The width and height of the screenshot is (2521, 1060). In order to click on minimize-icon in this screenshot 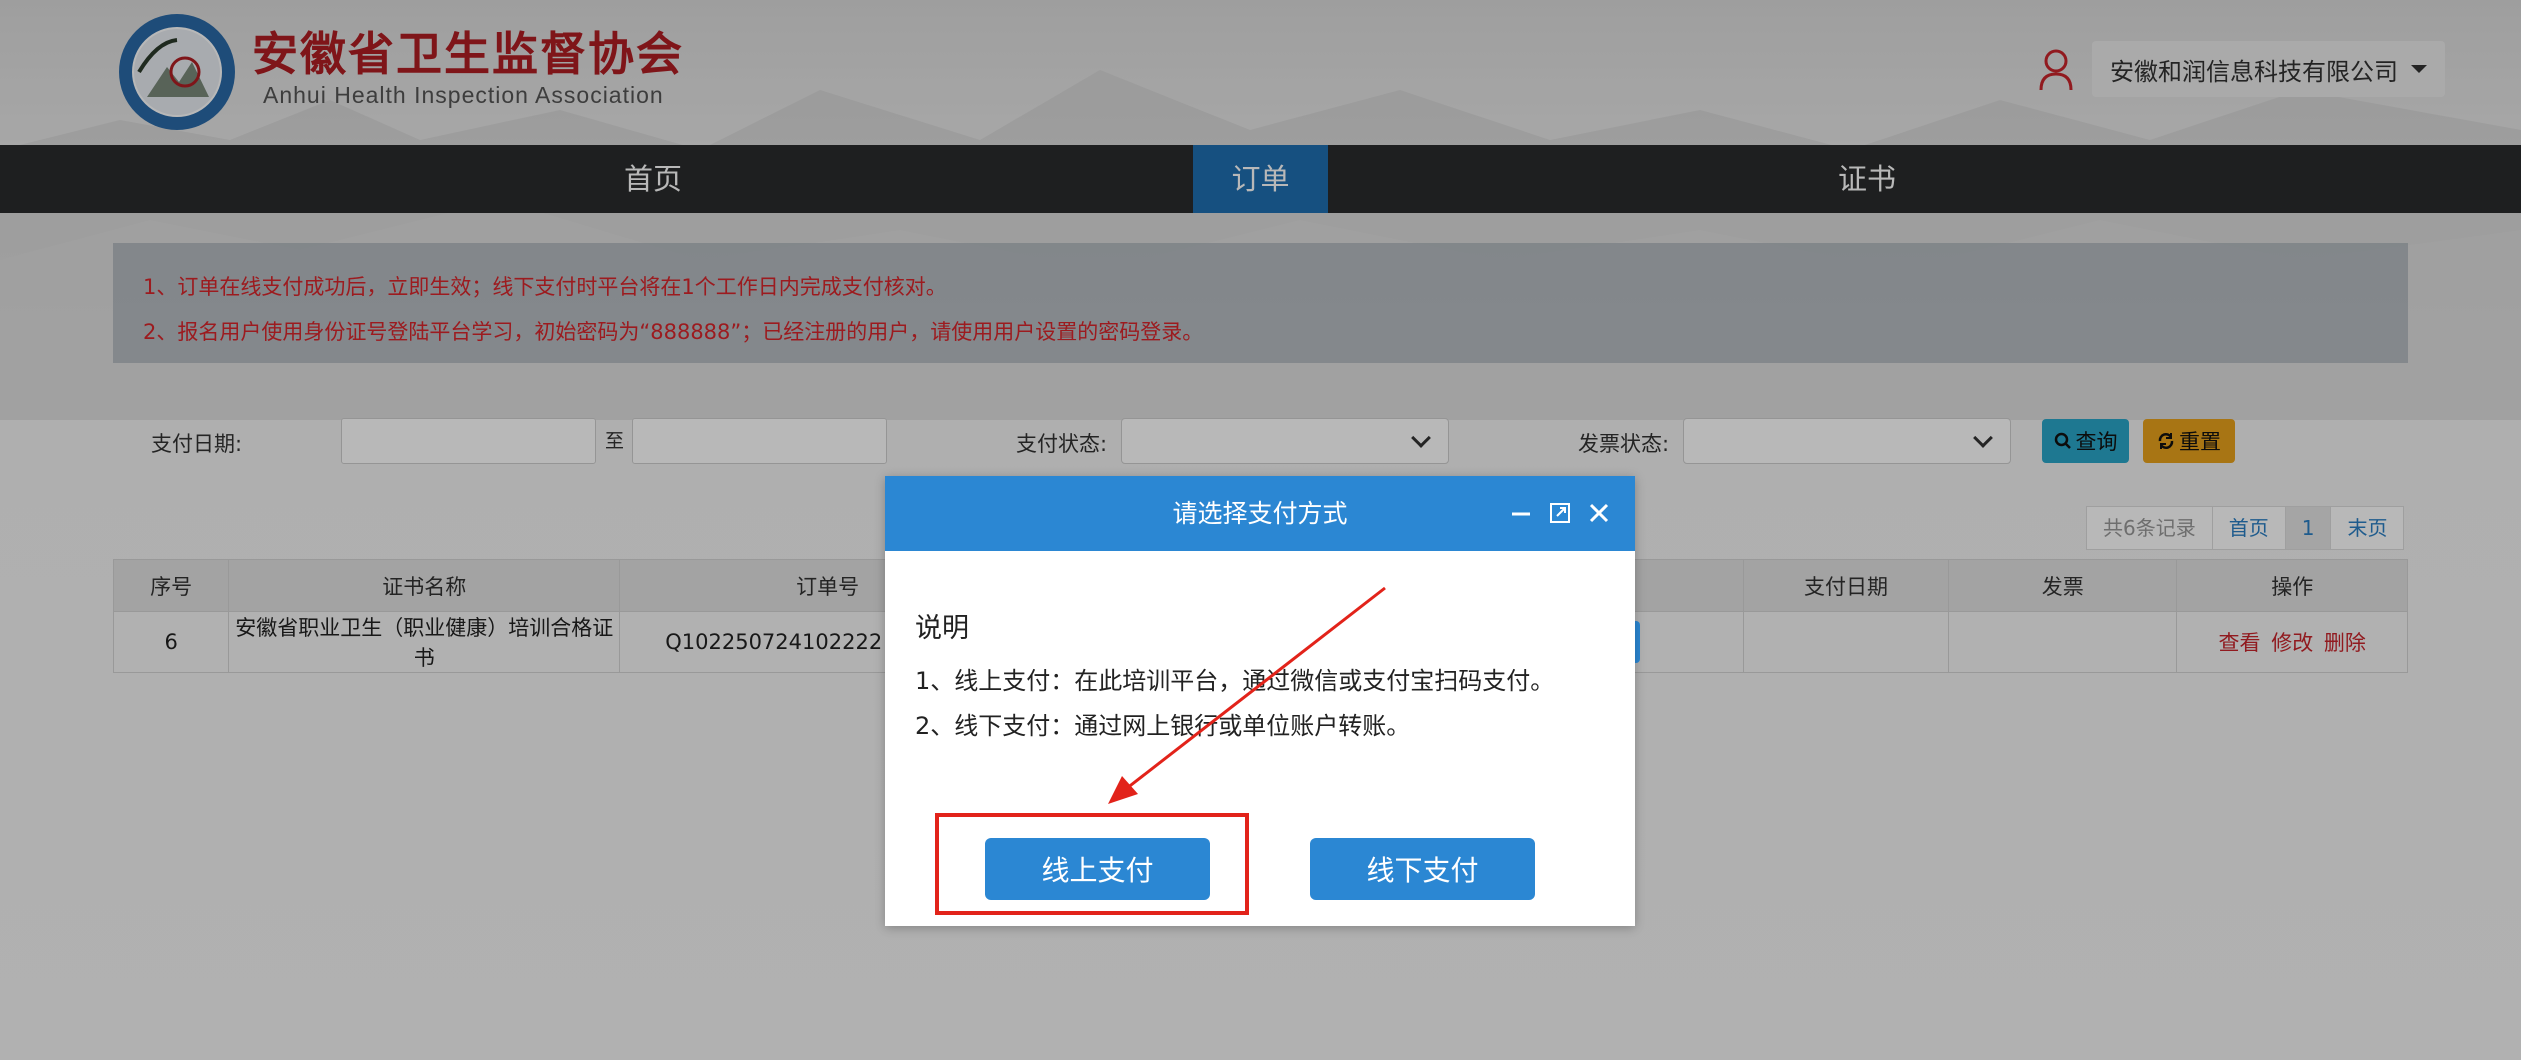, I will do `click(1521, 513)`.